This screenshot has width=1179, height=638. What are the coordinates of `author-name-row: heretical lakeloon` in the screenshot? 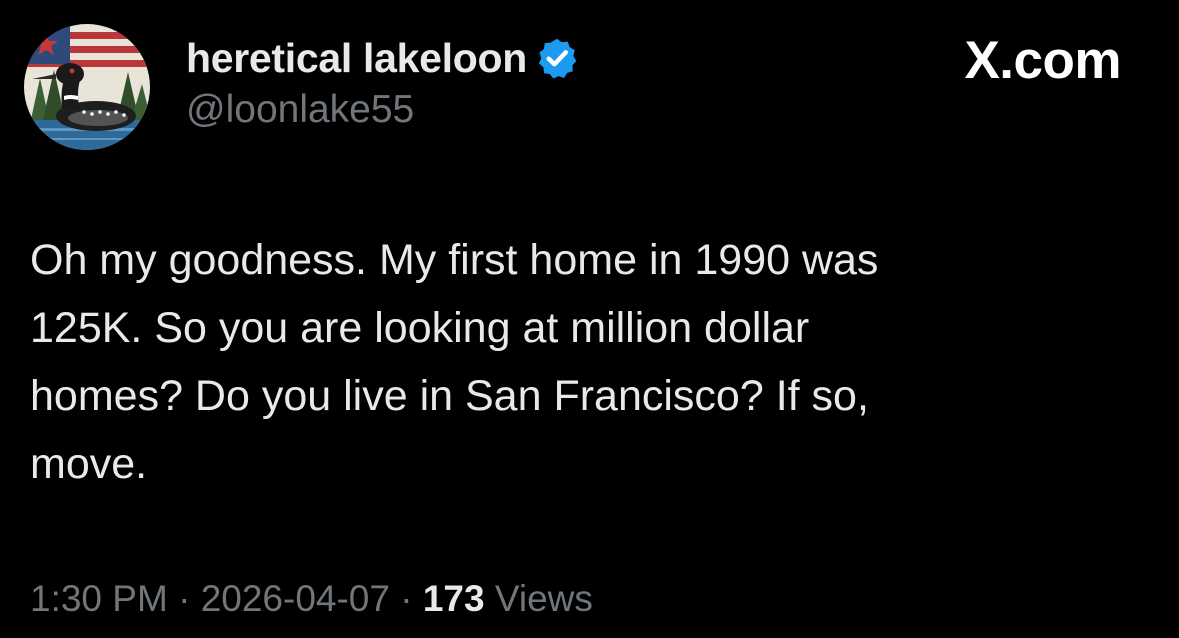 It's located at (382, 58).